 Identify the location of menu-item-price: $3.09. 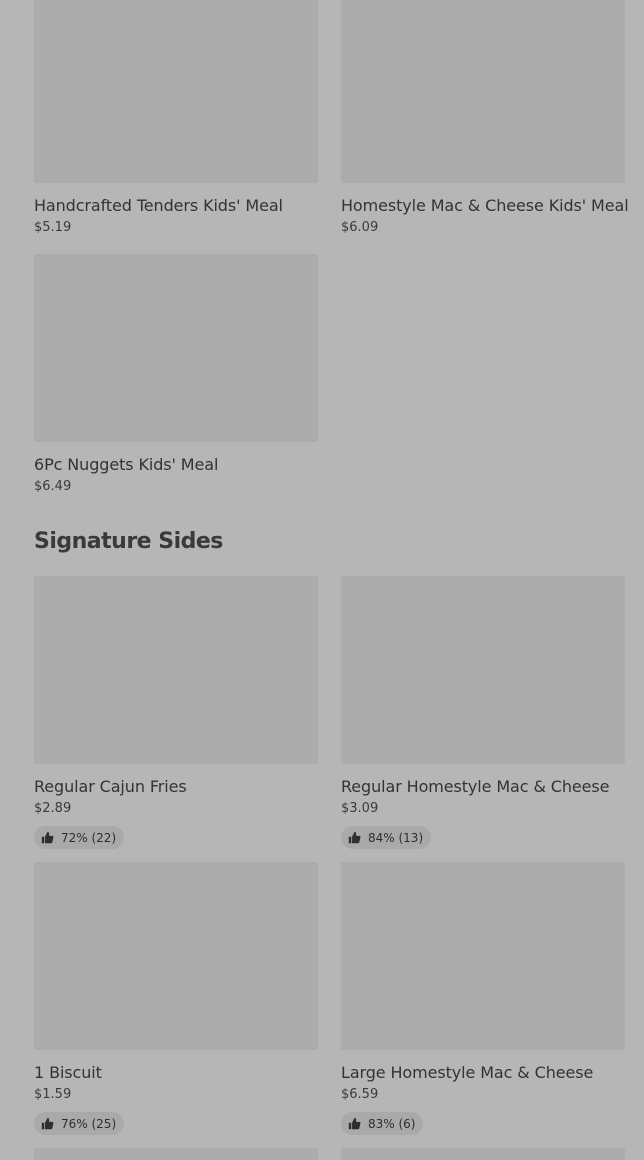
(360, 808).